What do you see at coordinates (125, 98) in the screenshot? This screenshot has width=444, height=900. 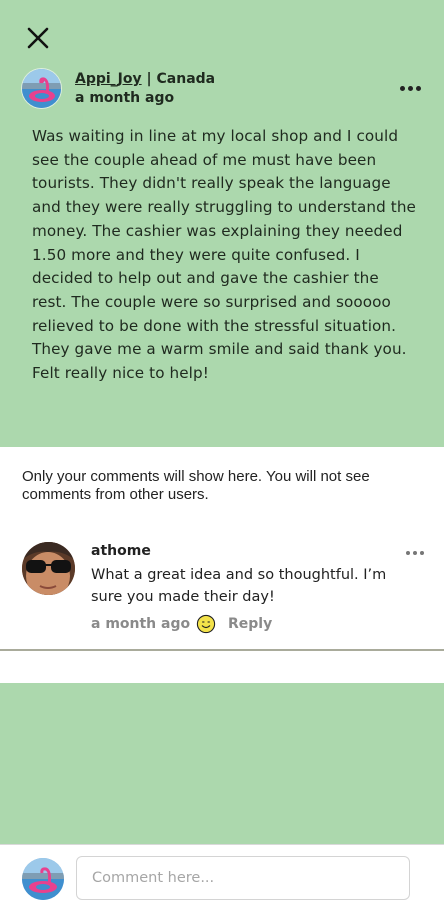 I see `post-timestamp: a month ago` at bounding box center [125, 98].